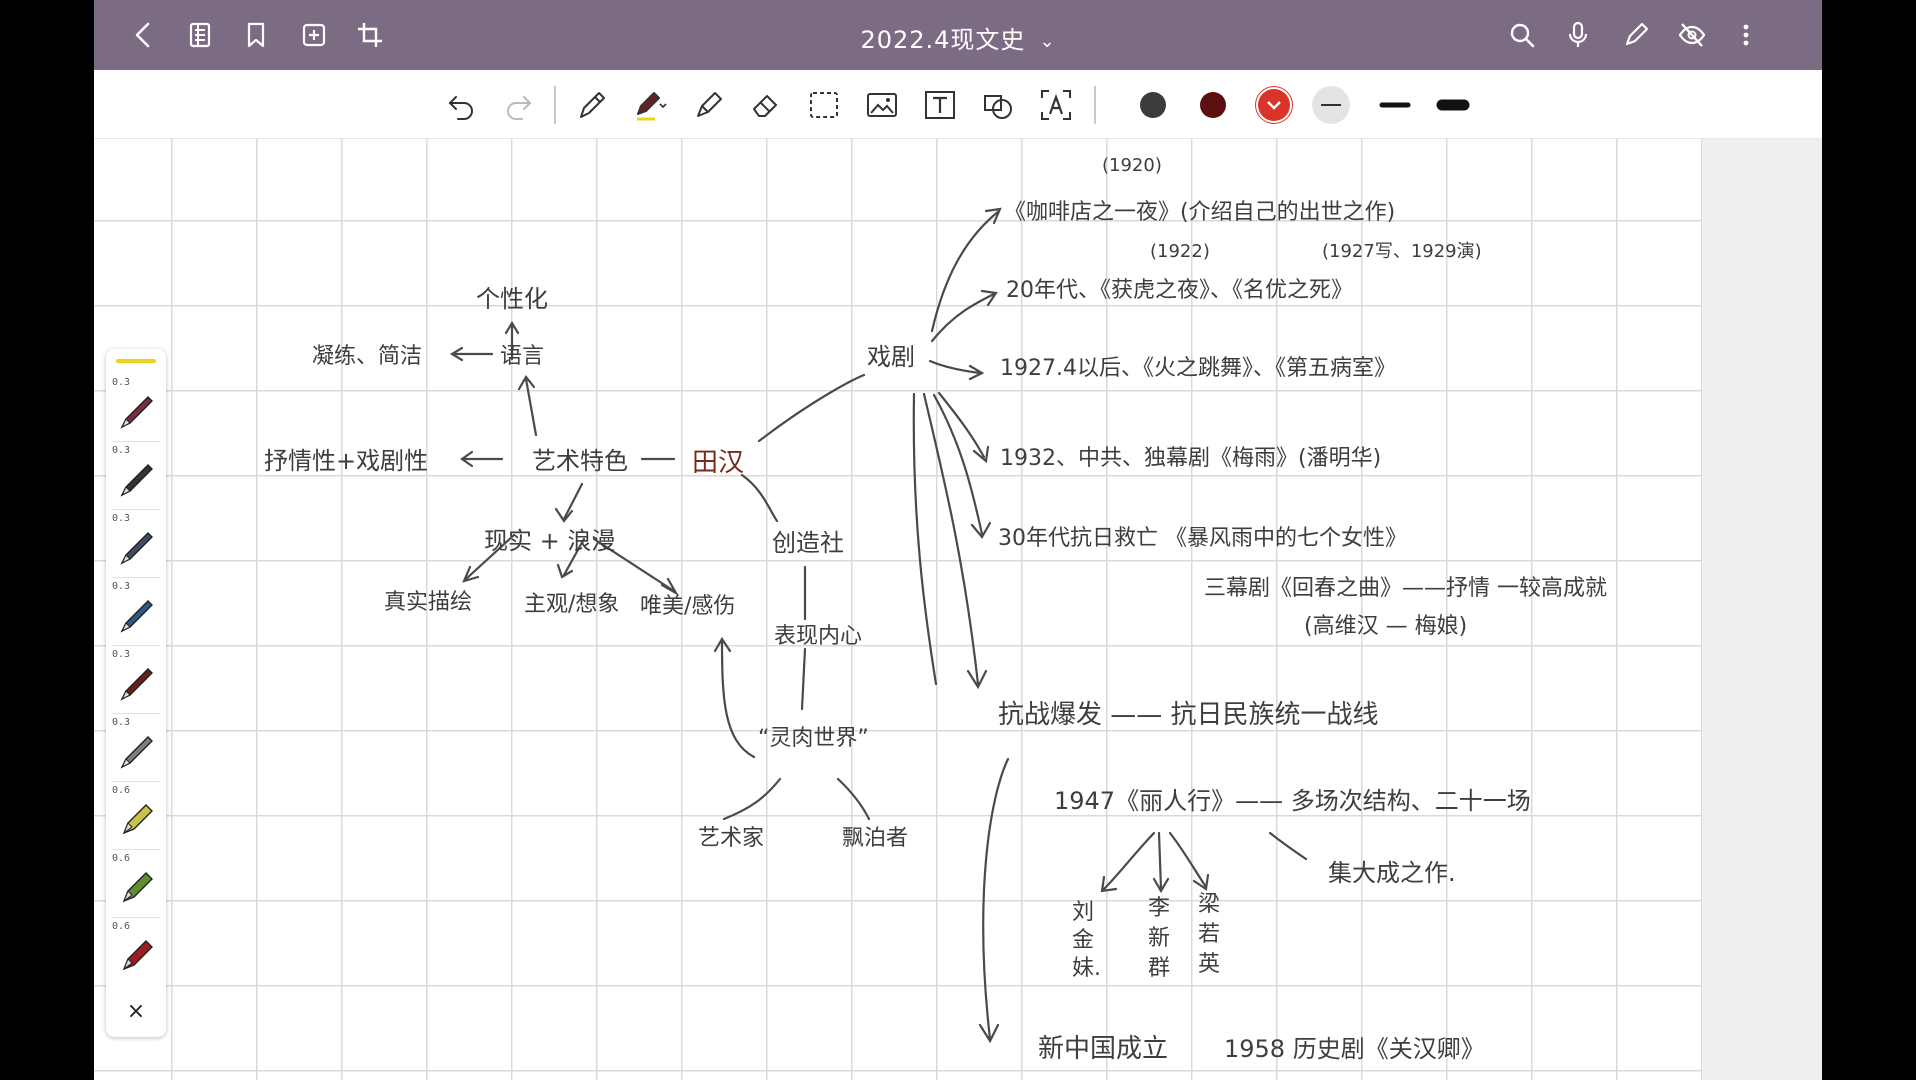  What do you see at coordinates (718, 463) in the screenshot?
I see `note-center-title: 田汉` at bounding box center [718, 463].